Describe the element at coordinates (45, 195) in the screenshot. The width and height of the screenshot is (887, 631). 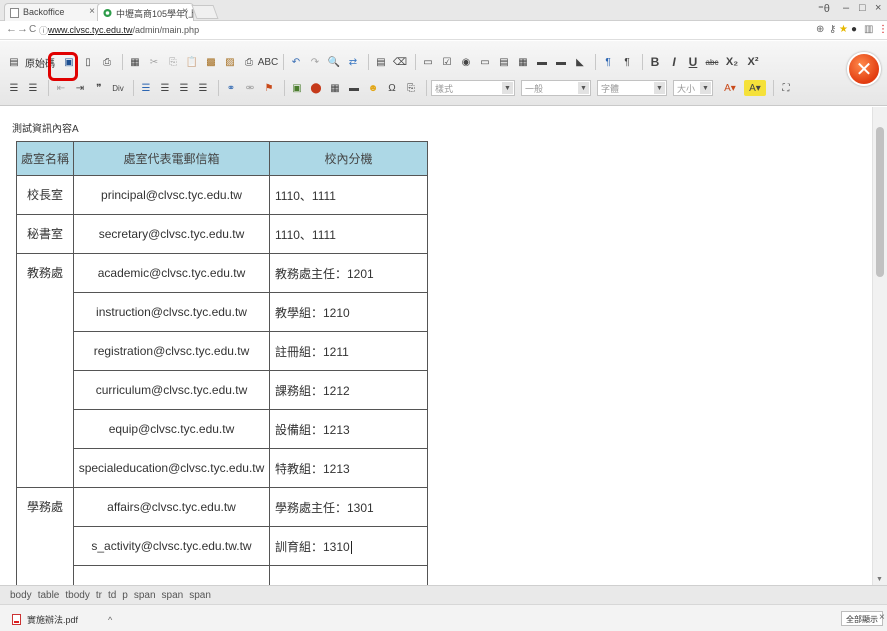
I see `dept-cell: 校長室` at that location.